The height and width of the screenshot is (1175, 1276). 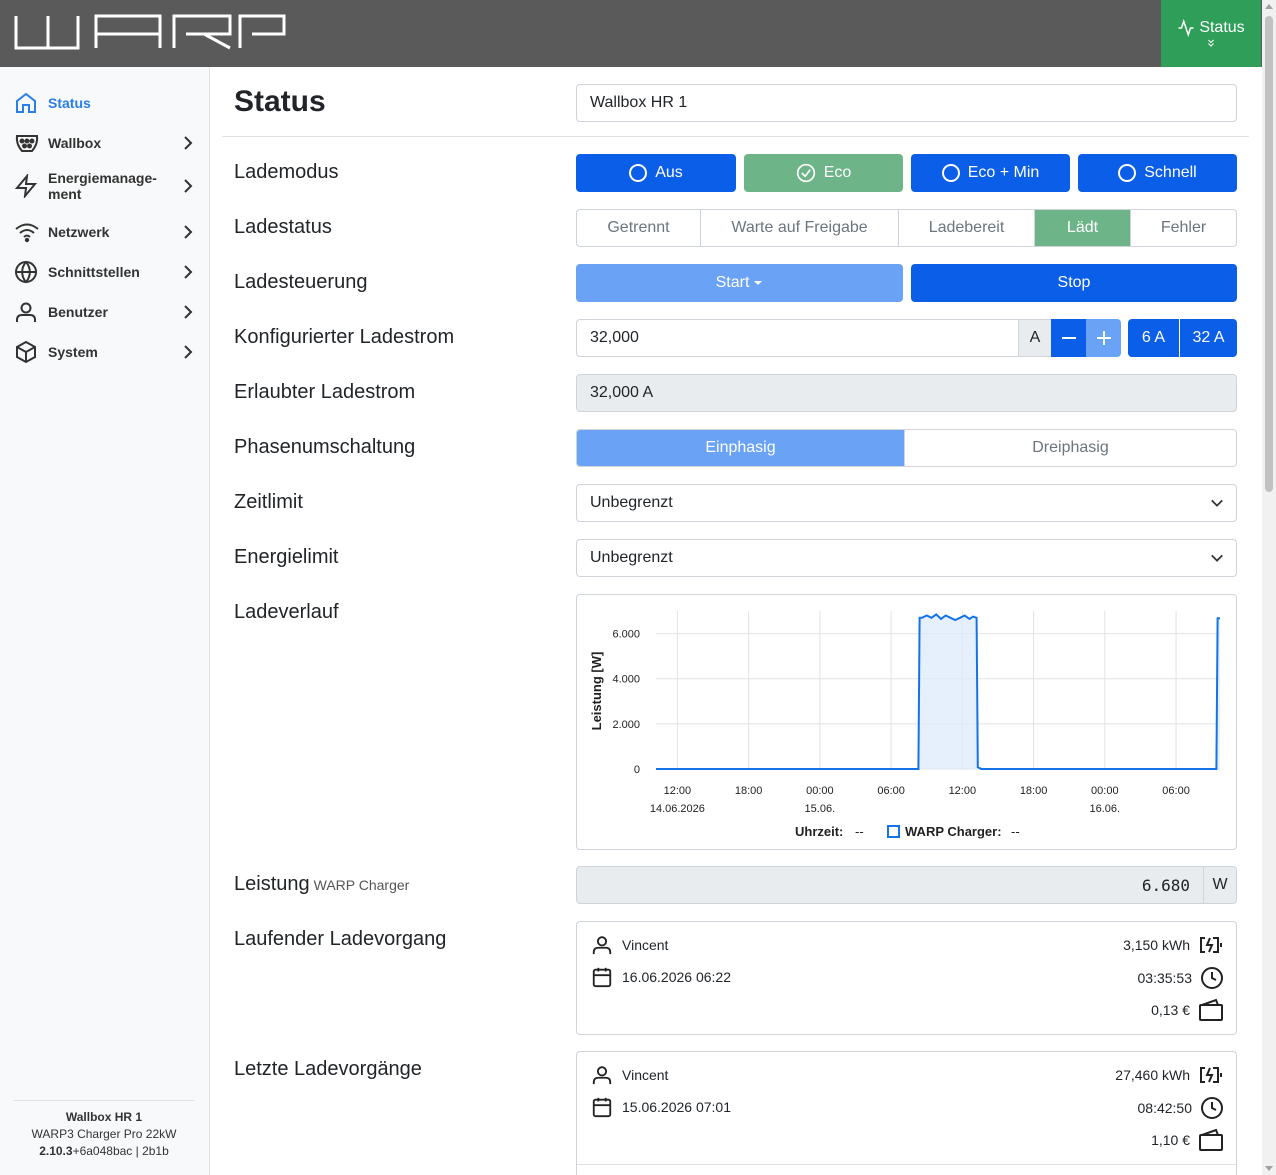 What do you see at coordinates (1034, 791) in the screenshot?
I see `x-tick-label: 18:00` at bounding box center [1034, 791].